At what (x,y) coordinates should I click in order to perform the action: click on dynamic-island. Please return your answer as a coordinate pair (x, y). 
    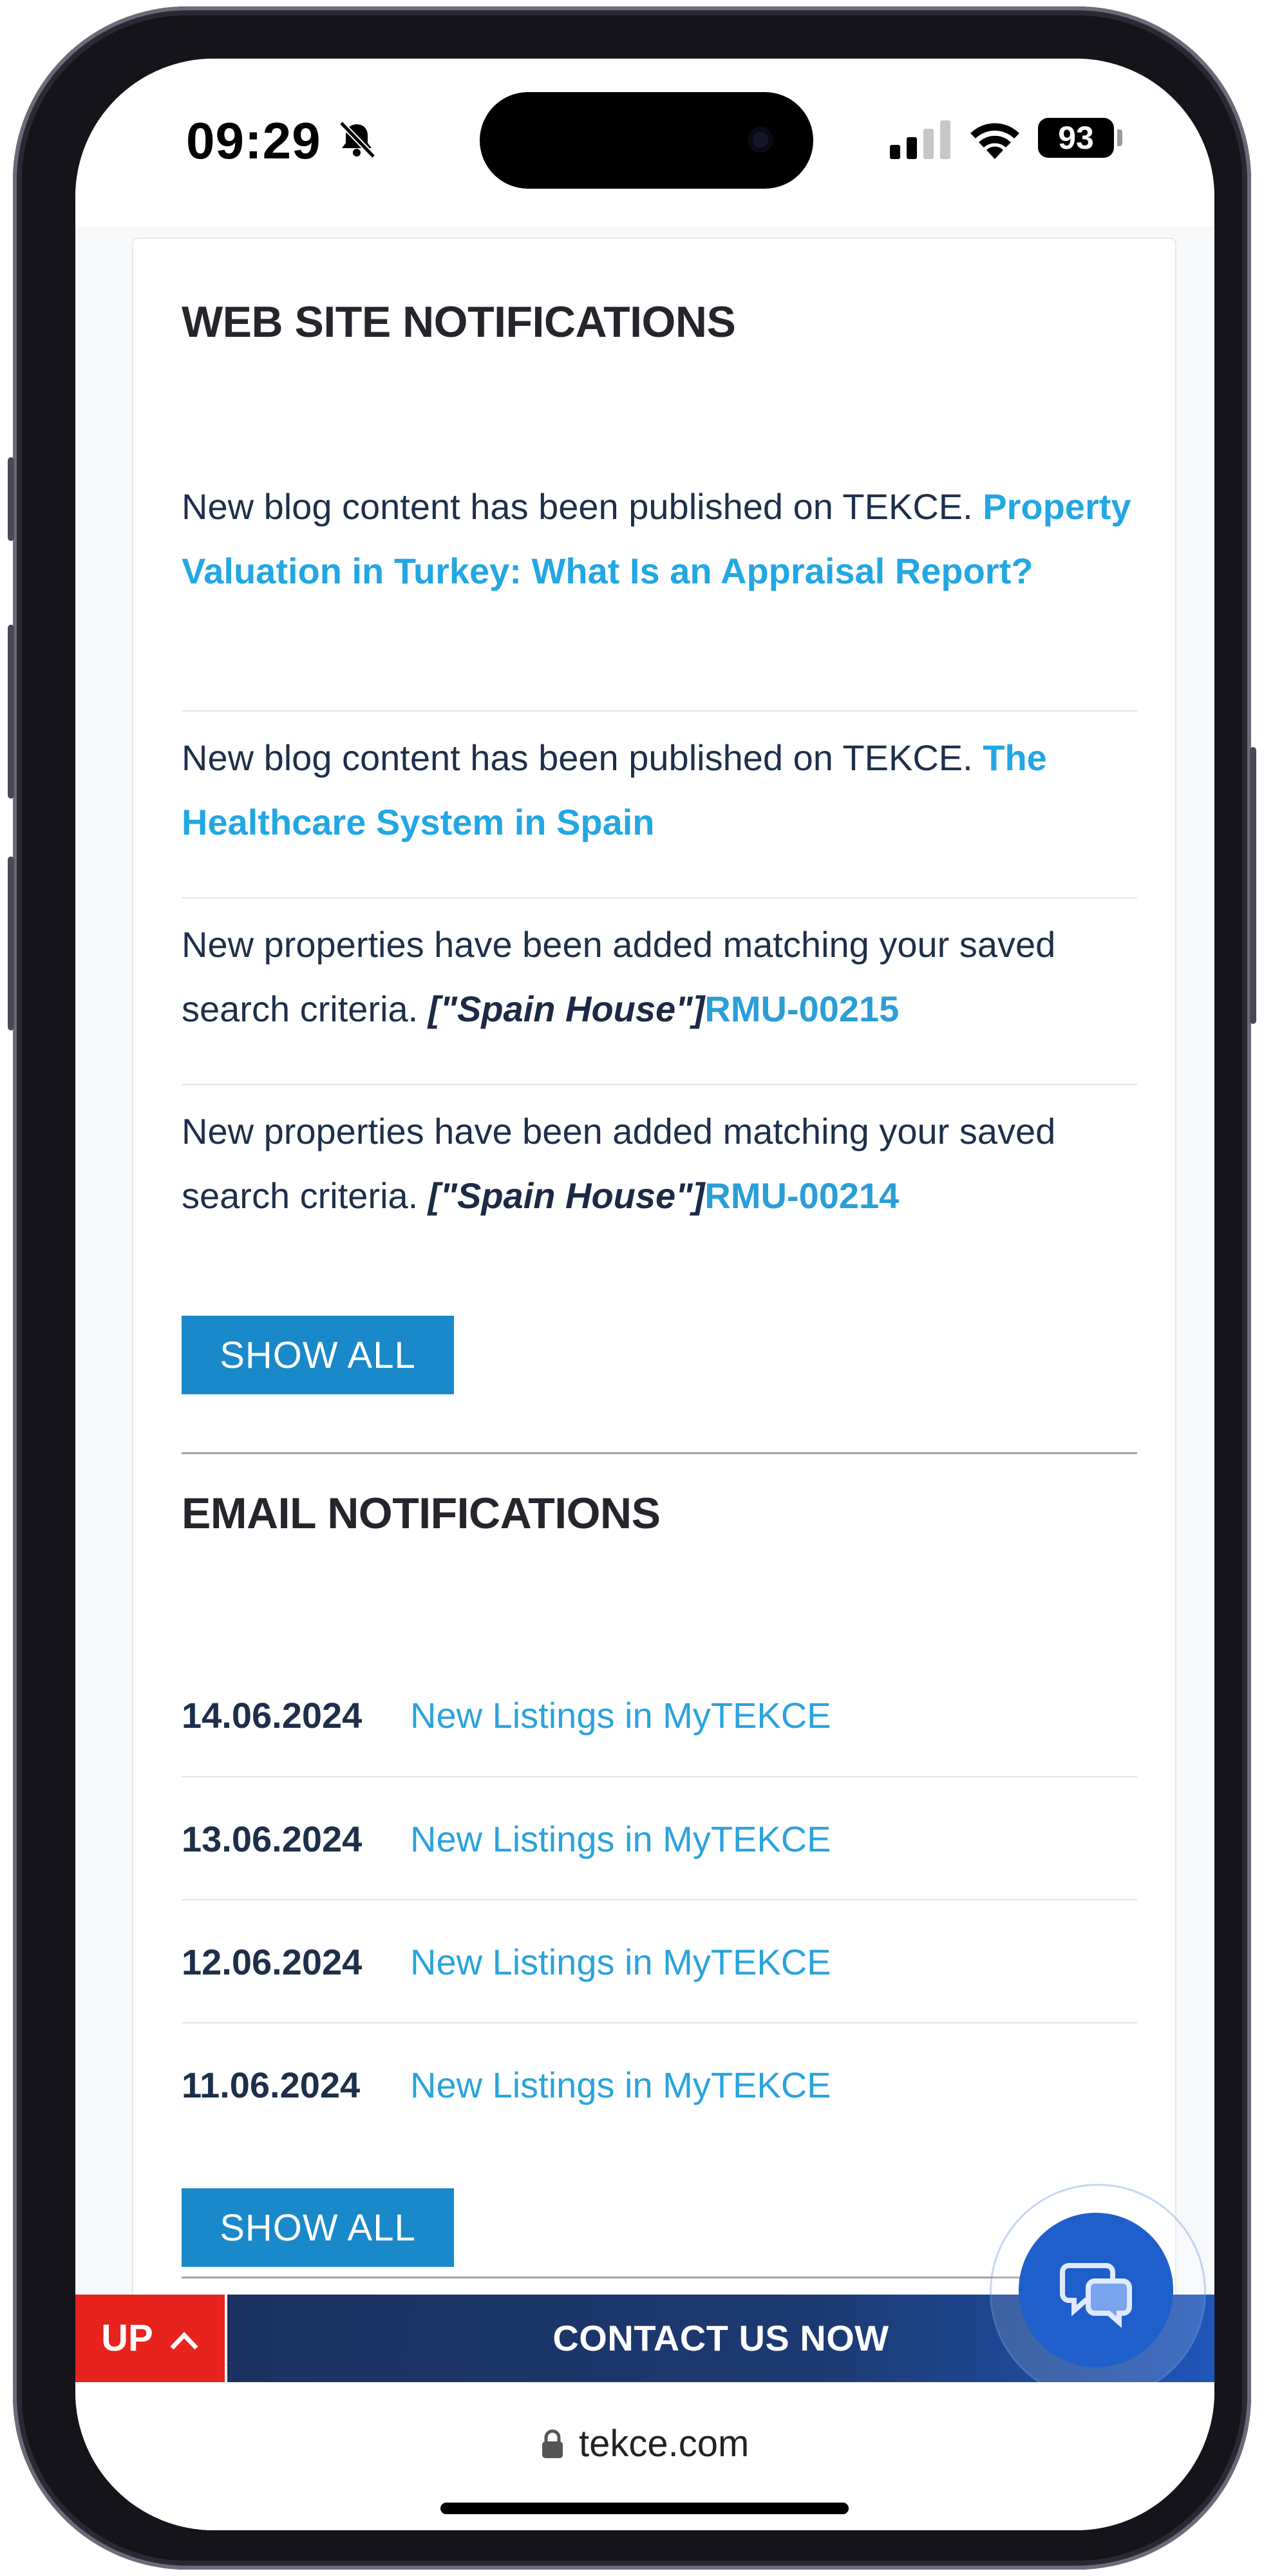
    Looking at the image, I should click on (646, 140).